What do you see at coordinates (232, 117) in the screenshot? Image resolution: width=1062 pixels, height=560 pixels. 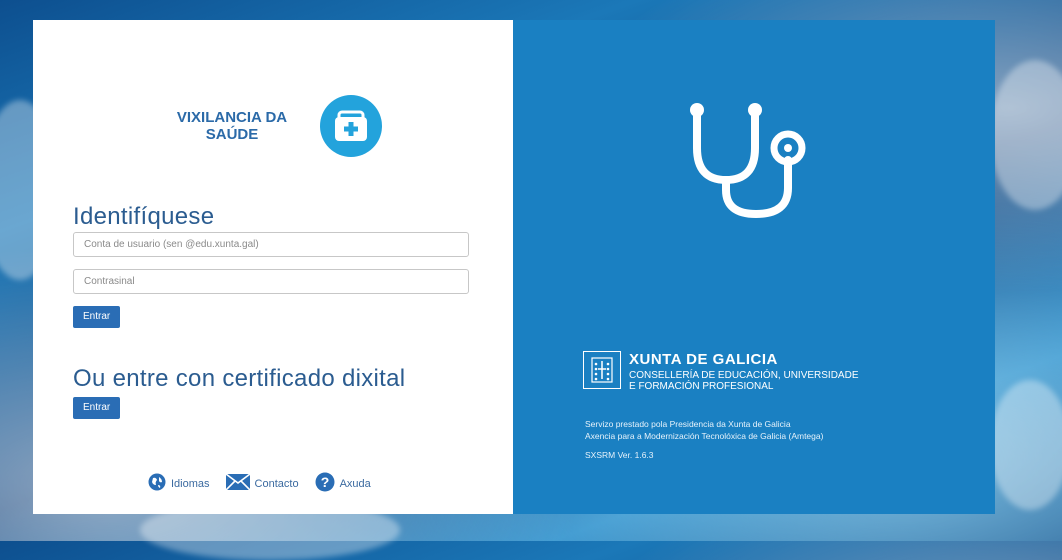 I see `logo-line-1: VIXILANCIA DA` at bounding box center [232, 117].